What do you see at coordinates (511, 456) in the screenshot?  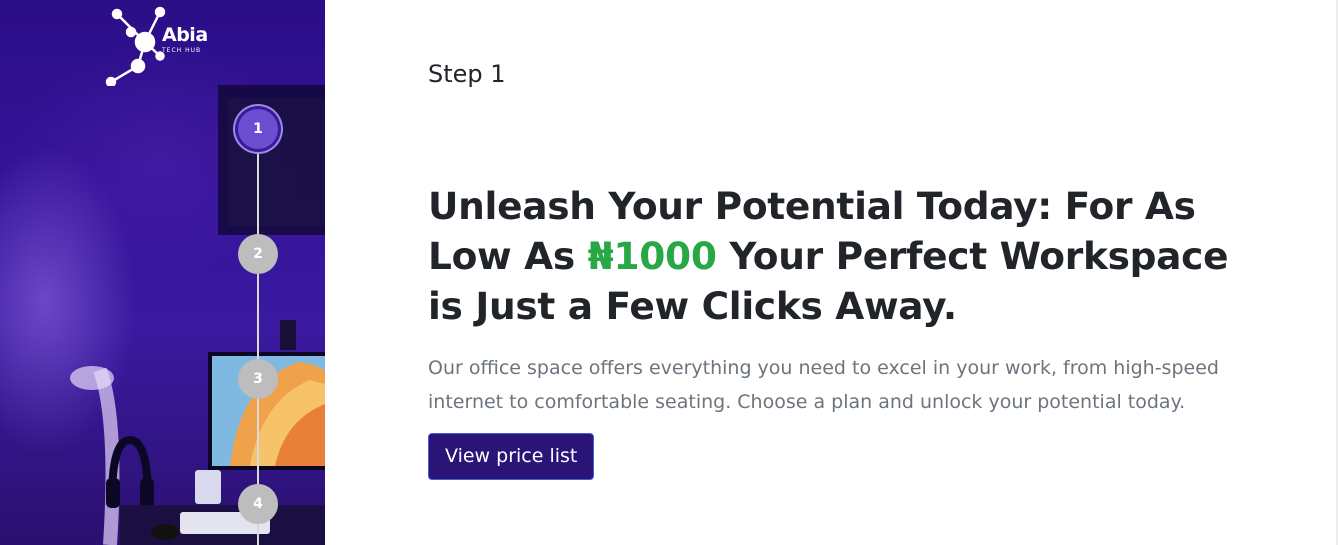 I see `view-price-list-button: View price list` at bounding box center [511, 456].